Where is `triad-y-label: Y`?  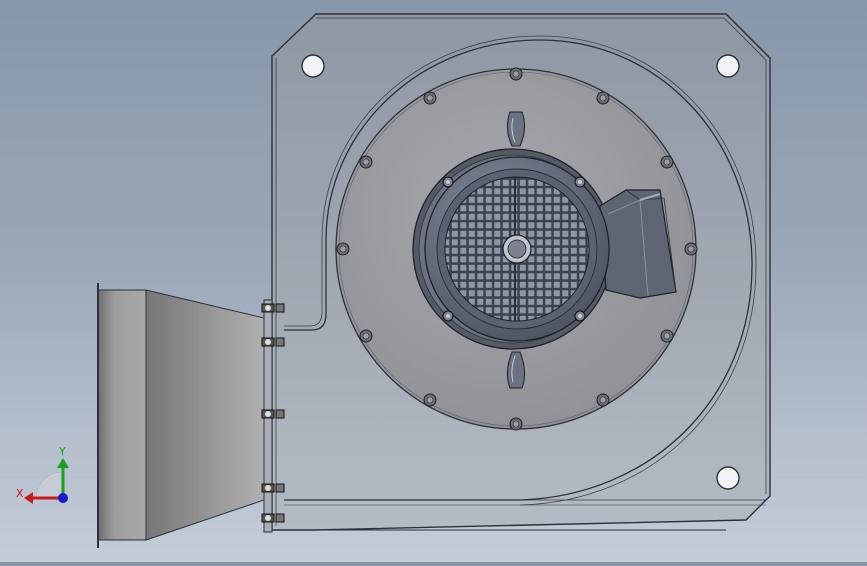 triad-y-label: Y is located at coordinates (62, 451).